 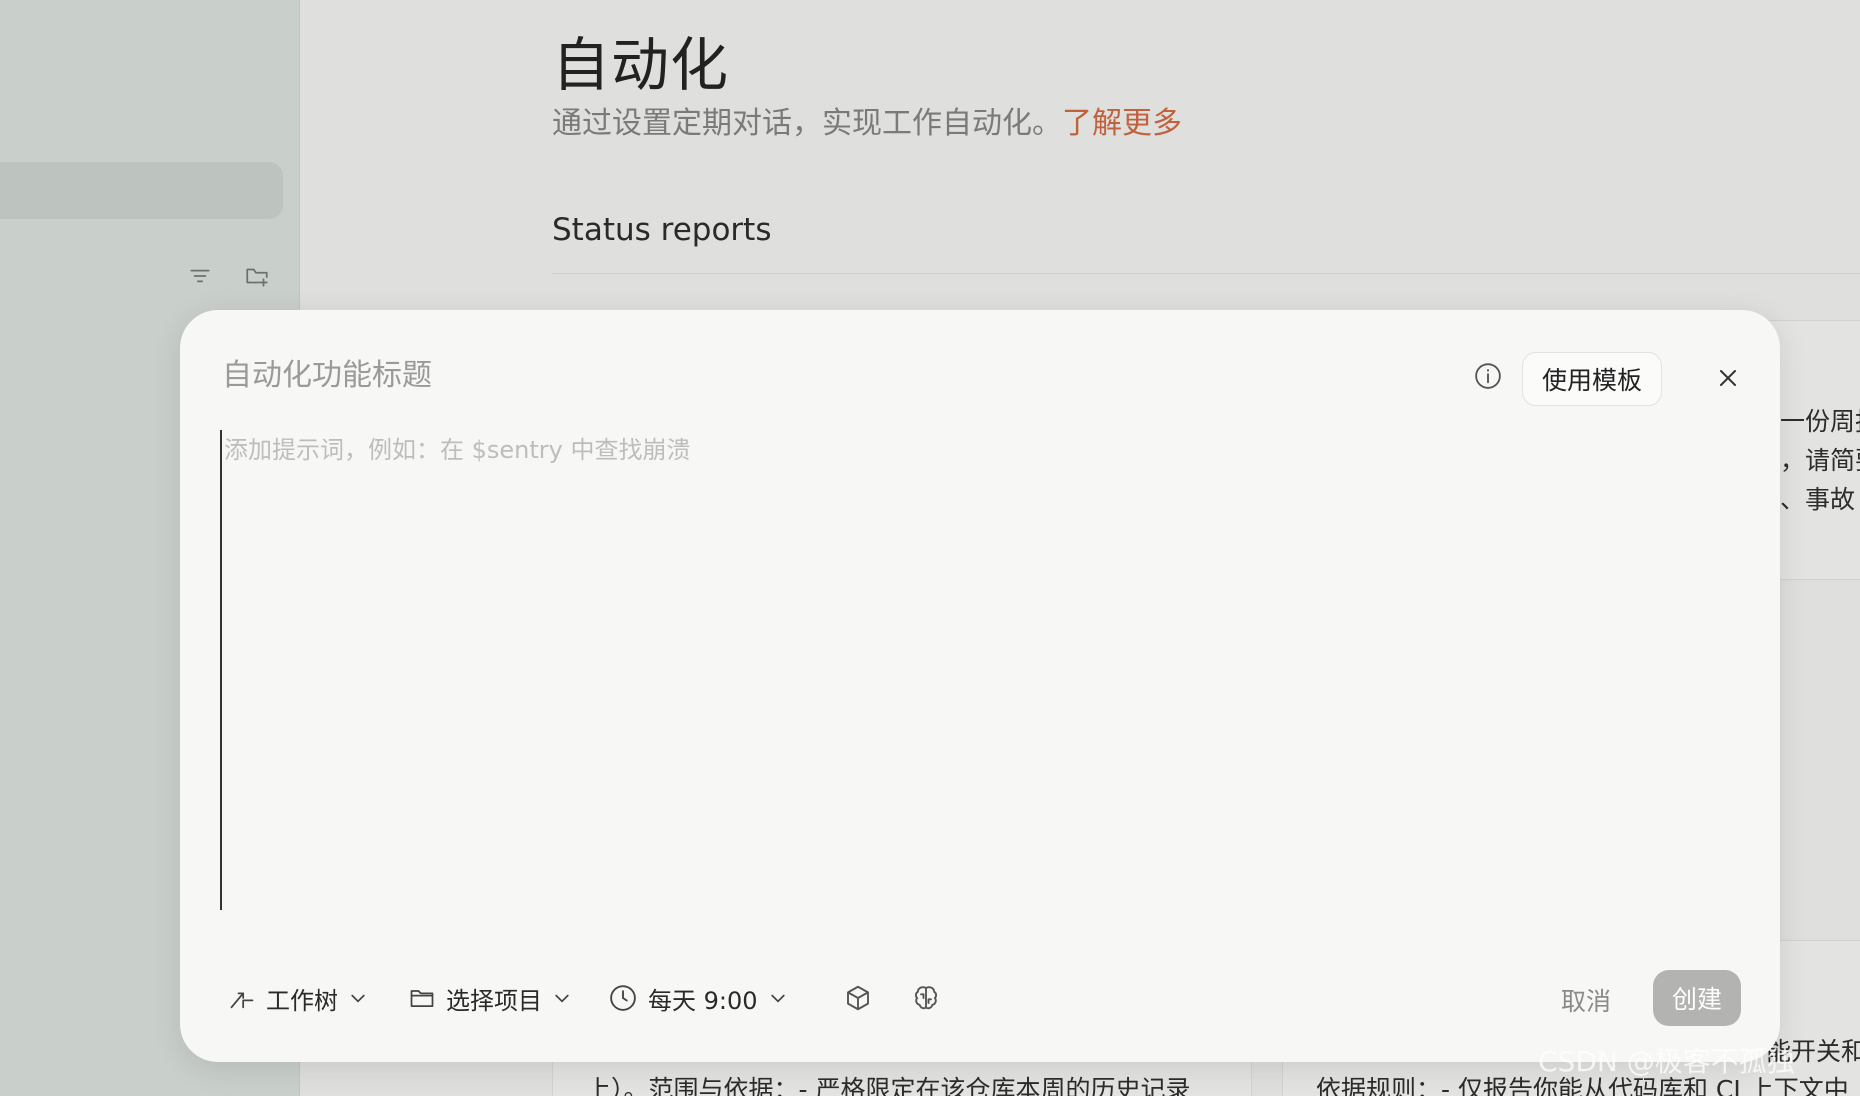 What do you see at coordinates (722, 375) in the screenshot?
I see `automation-title-input` at bounding box center [722, 375].